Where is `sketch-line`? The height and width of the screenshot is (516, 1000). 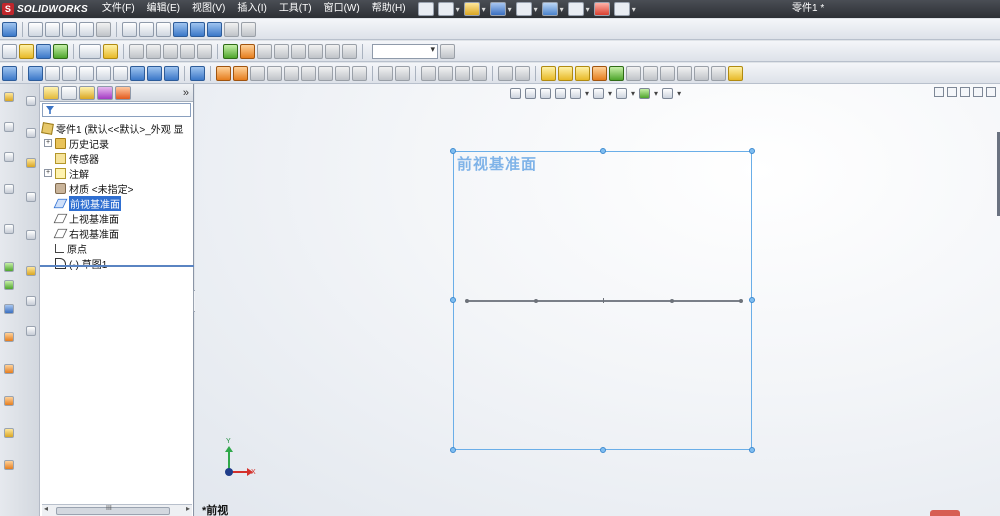 sketch-line is located at coordinates (604, 301).